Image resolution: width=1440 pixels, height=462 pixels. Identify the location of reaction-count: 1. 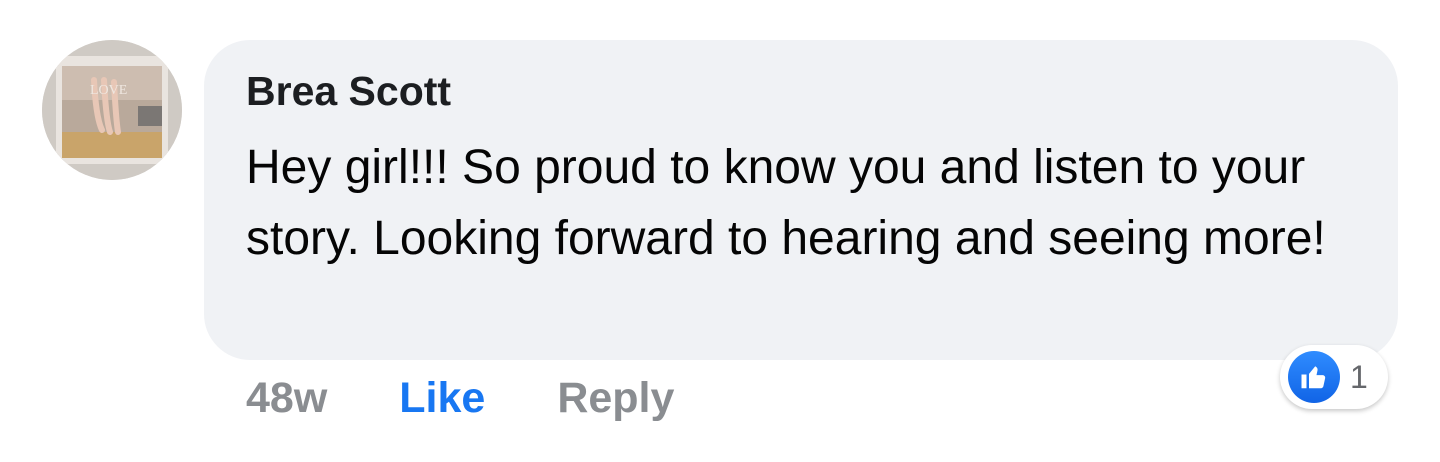
(1359, 376).